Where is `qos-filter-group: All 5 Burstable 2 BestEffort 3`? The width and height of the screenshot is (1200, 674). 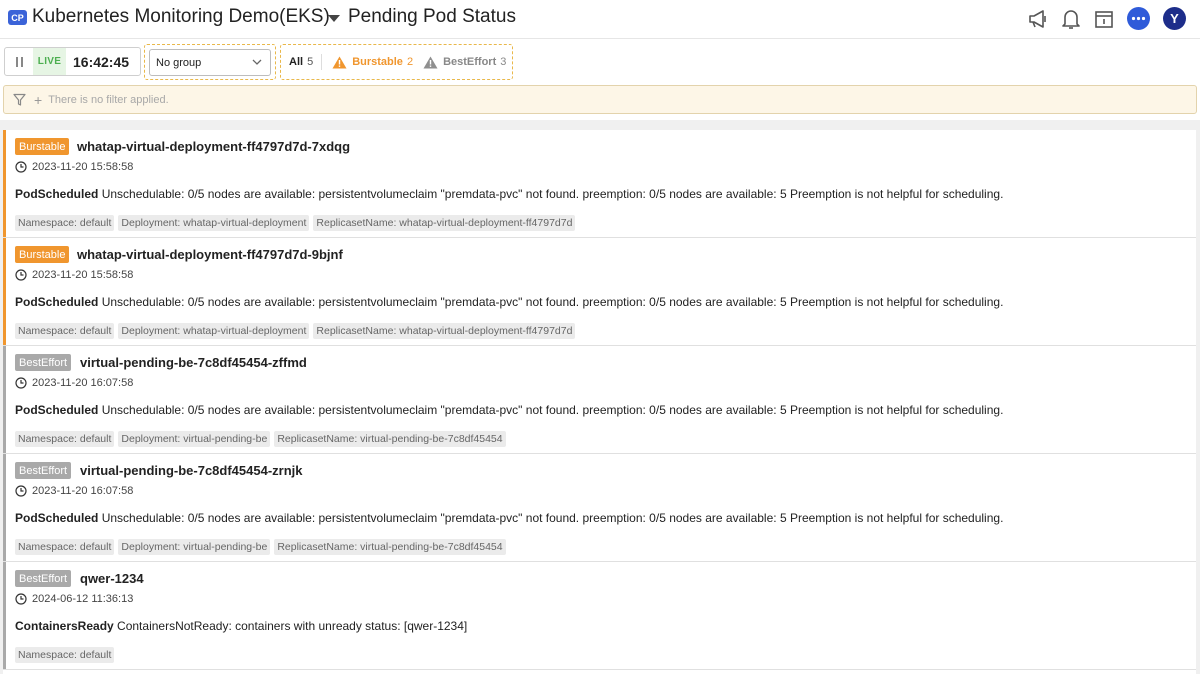
qos-filter-group: All 5 Burstable 2 BestEffort 3 is located at coordinates (396, 62).